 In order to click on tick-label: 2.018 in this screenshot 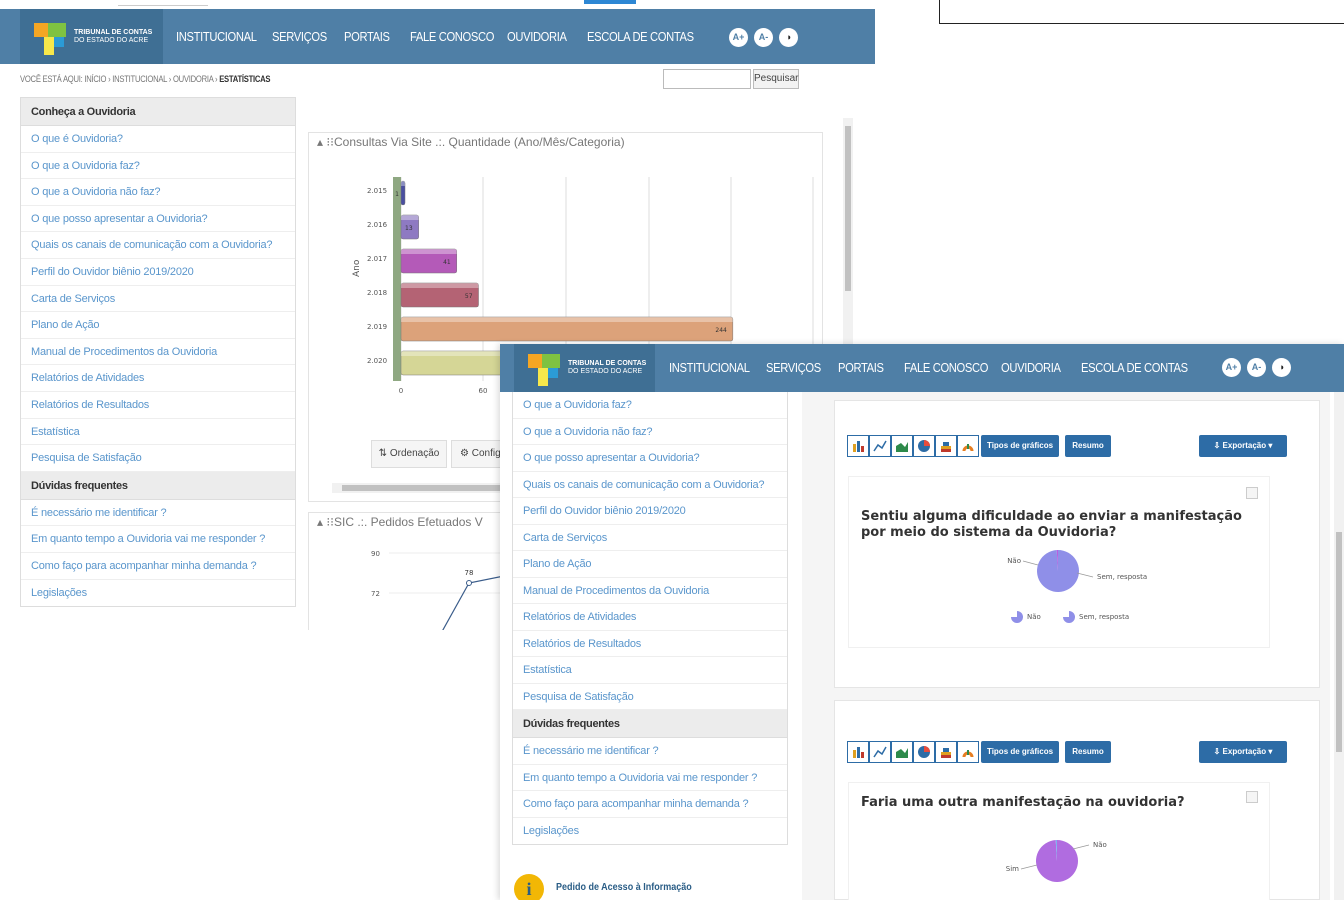, I will do `click(377, 293)`.